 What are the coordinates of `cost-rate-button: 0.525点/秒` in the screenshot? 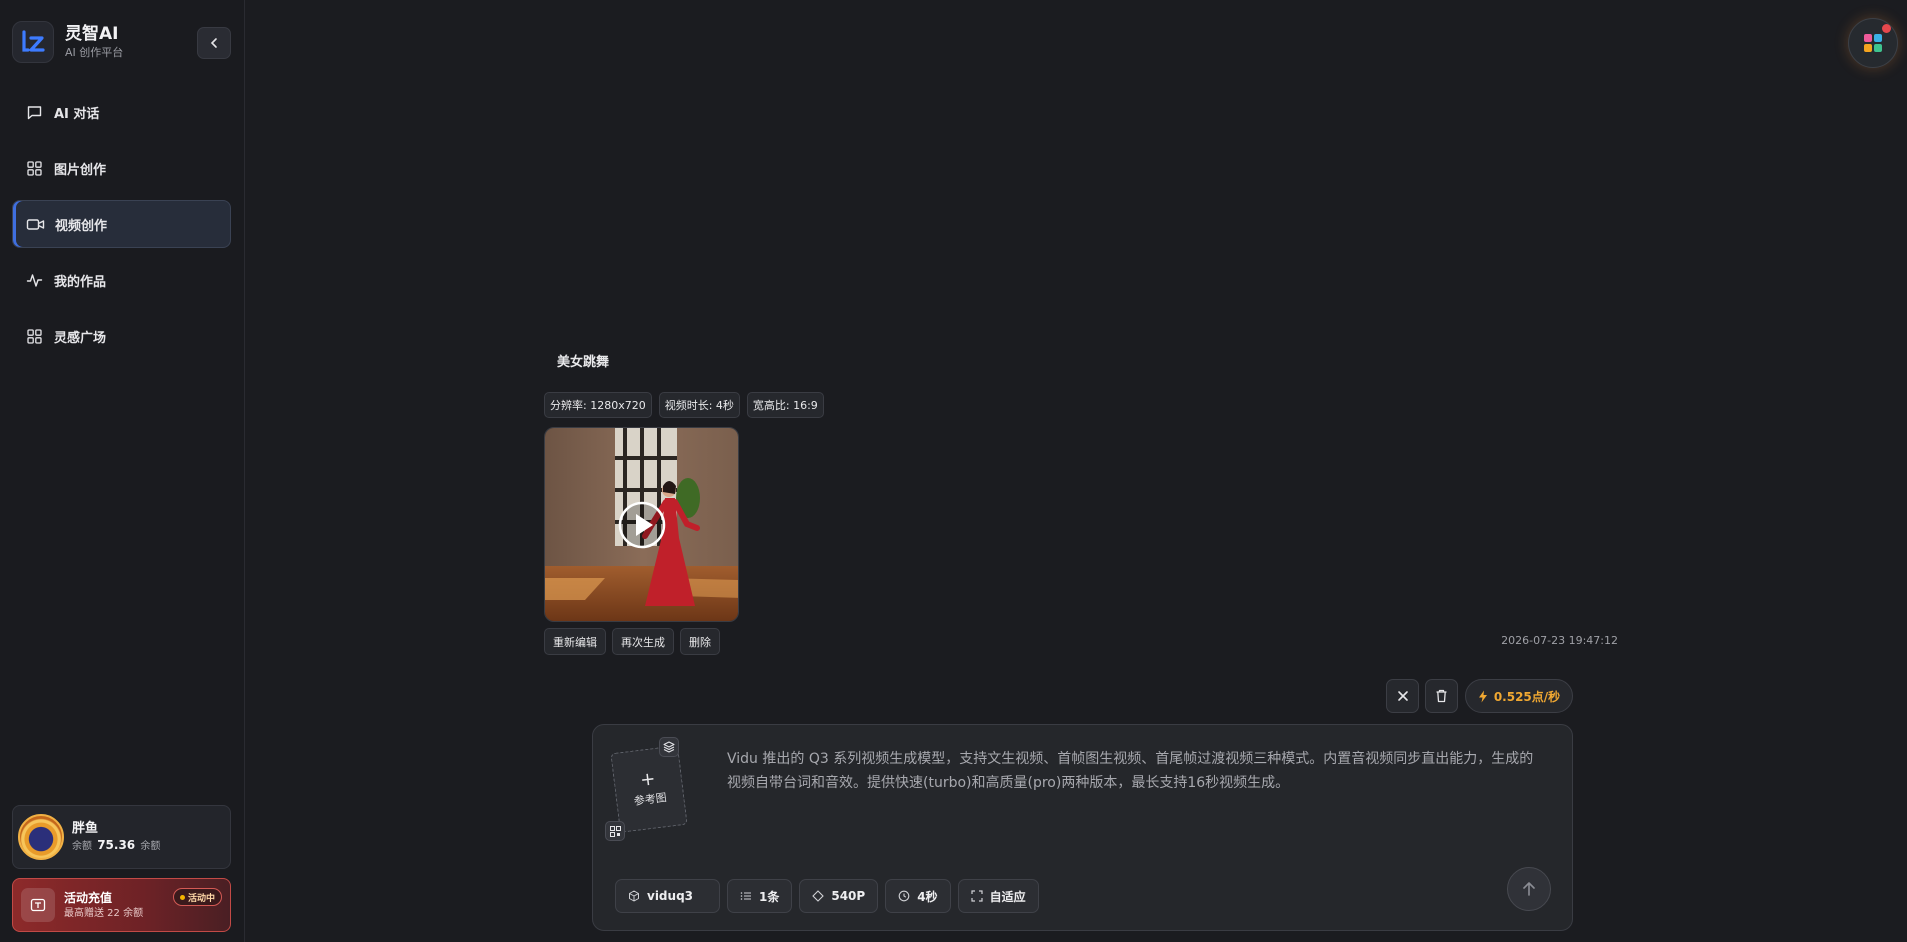 It's located at (1519, 696).